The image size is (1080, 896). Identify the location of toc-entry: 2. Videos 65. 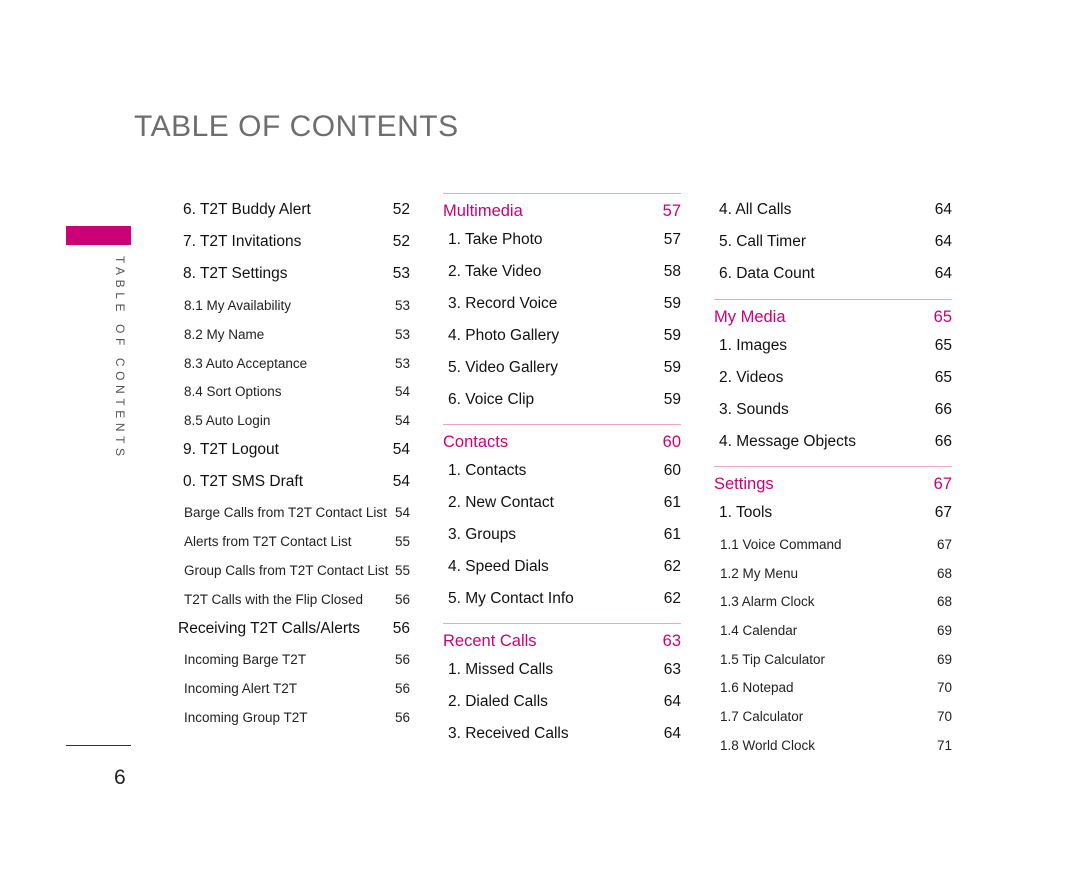
(833, 378).